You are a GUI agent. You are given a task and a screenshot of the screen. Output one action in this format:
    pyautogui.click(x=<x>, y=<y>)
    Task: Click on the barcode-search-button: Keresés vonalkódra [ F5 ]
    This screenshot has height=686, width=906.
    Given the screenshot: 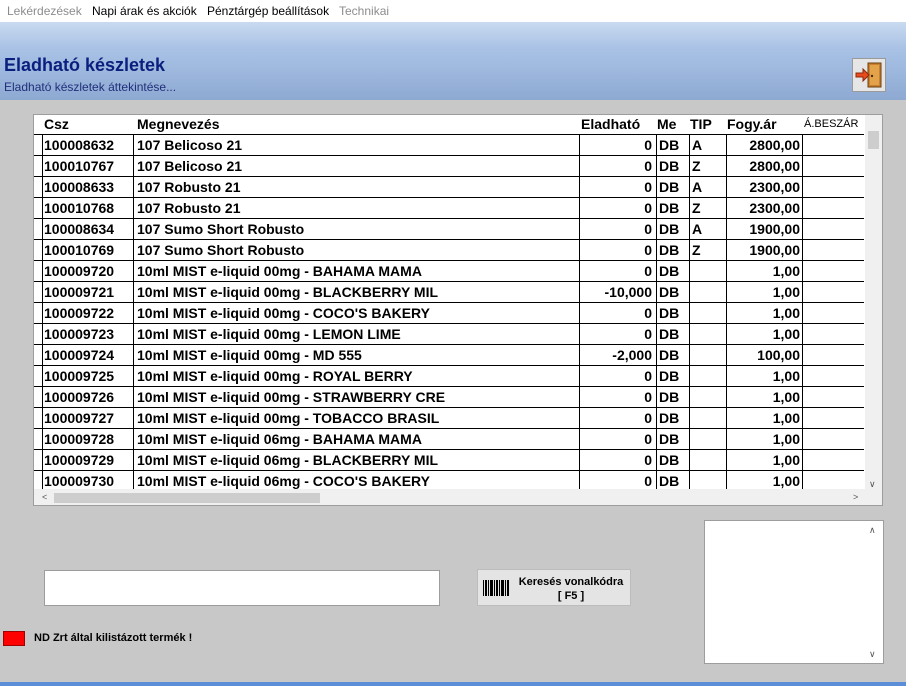 What is the action you would take?
    pyautogui.click(x=554, y=587)
    